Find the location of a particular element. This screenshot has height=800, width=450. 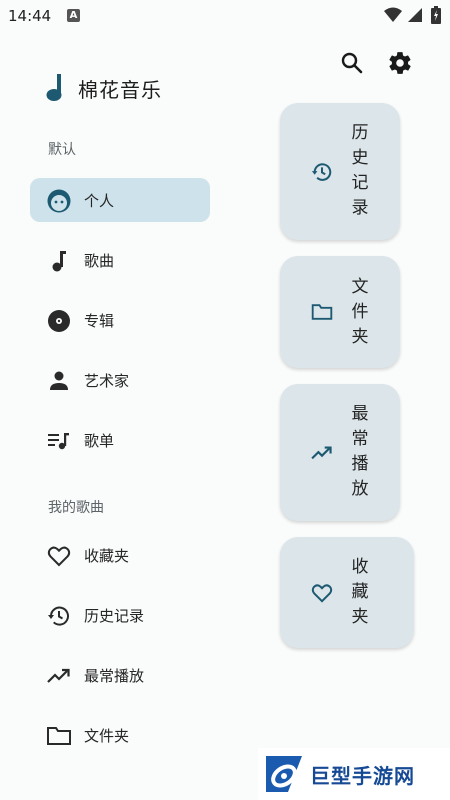

app-title: 棉花音乐 is located at coordinates (120, 89).